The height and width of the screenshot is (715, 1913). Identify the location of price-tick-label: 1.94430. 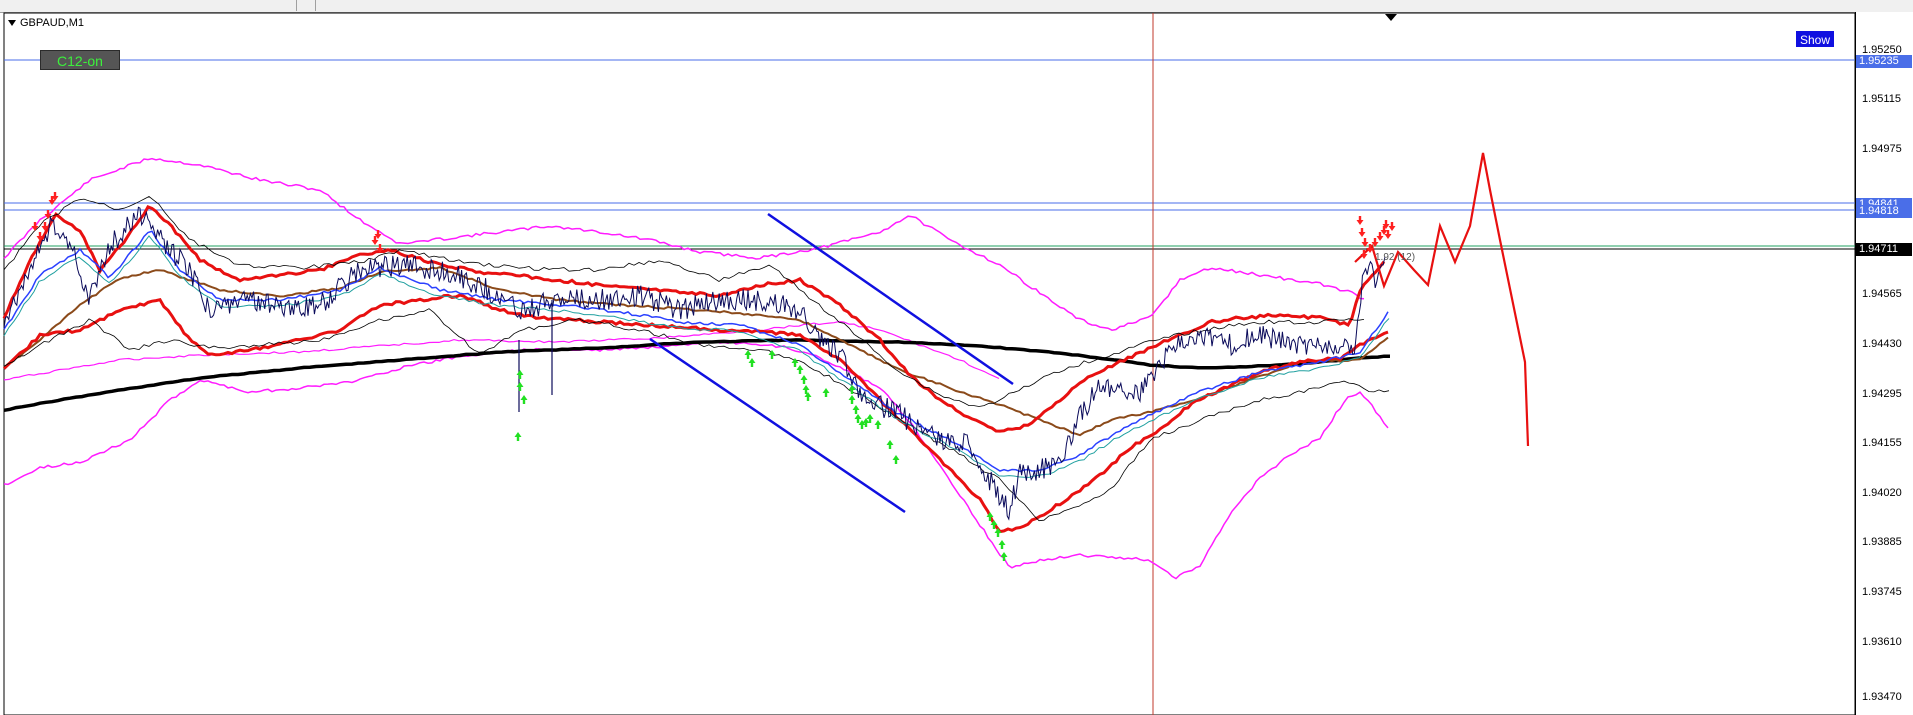
(1882, 344).